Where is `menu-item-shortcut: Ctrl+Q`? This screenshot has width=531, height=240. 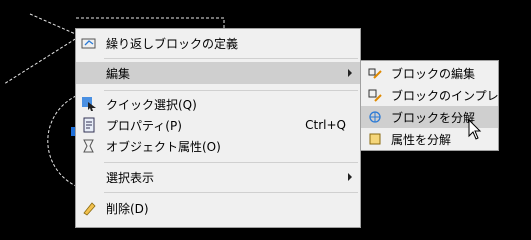 menu-item-shortcut: Ctrl+Q is located at coordinates (325, 125).